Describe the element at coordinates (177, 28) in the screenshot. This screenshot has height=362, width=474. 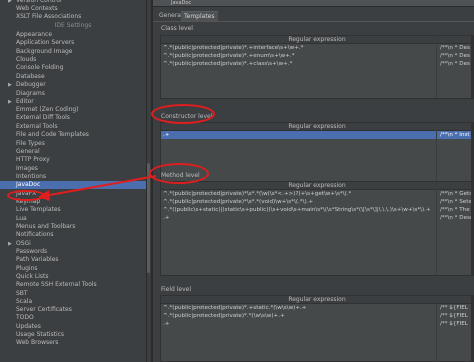
I see `class-level-label: Class level` at that location.